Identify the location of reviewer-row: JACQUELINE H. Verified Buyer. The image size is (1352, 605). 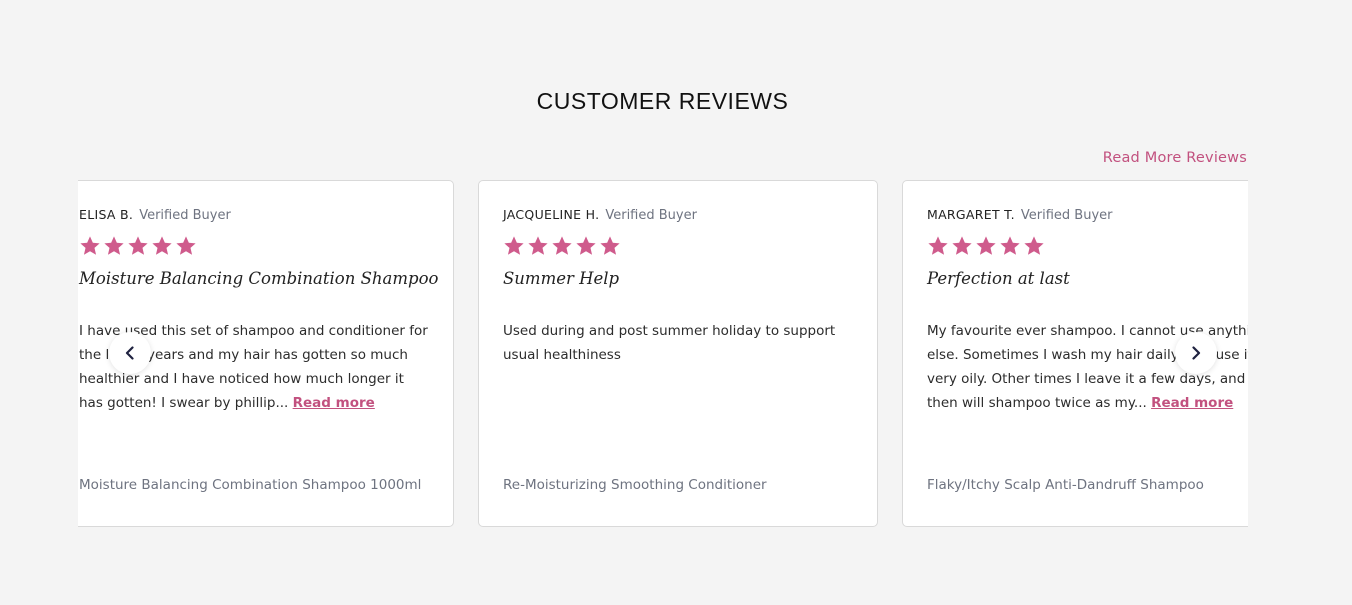
(678, 216).